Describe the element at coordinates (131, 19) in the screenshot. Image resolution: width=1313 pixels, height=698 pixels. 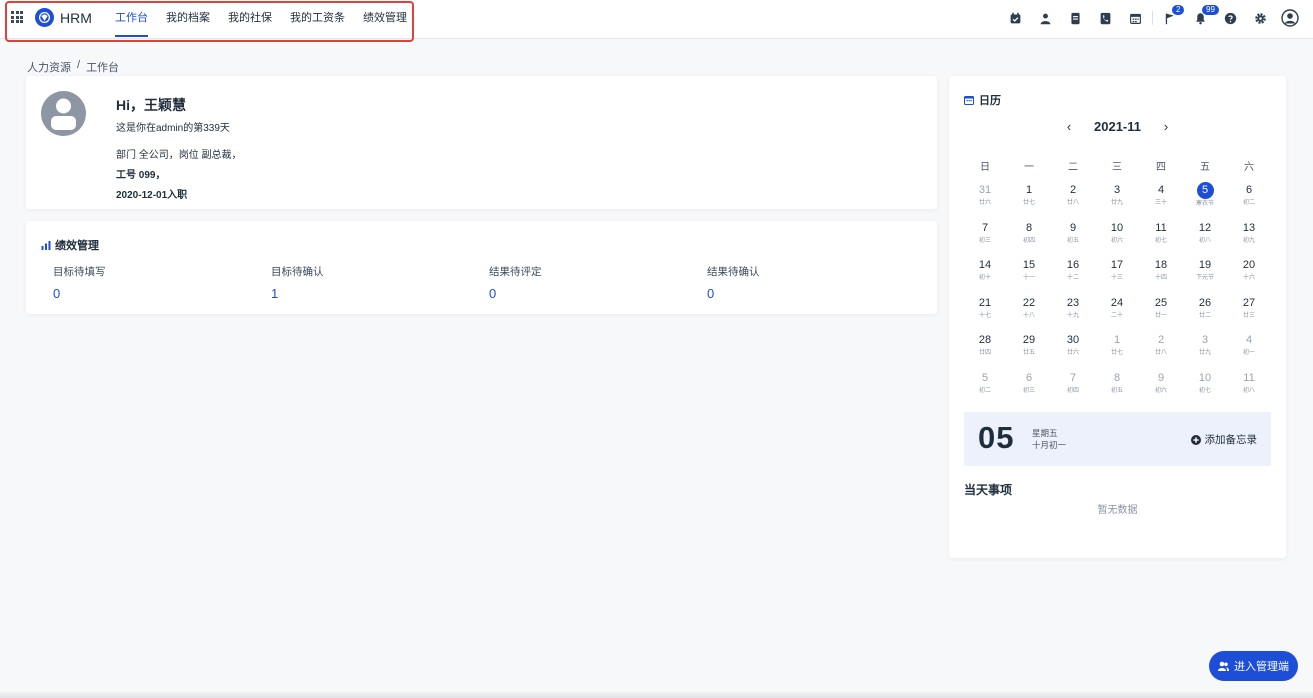
I see `nav-item-workbench: 工作台` at that location.